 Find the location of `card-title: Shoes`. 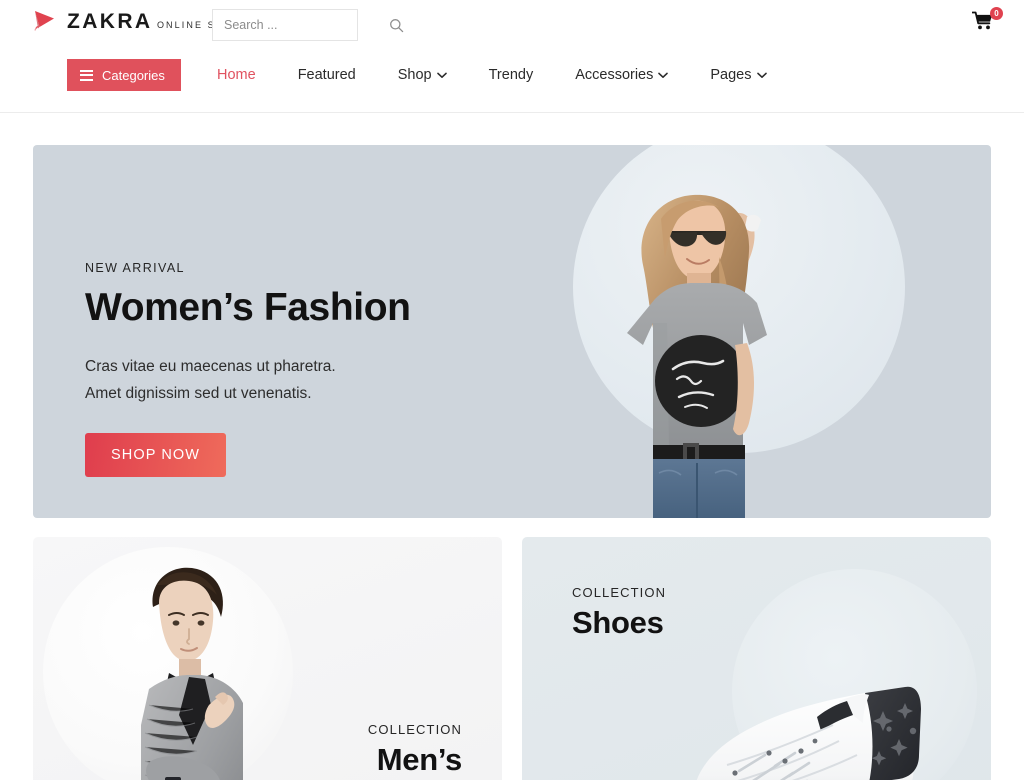

card-title: Shoes is located at coordinates (618, 622).